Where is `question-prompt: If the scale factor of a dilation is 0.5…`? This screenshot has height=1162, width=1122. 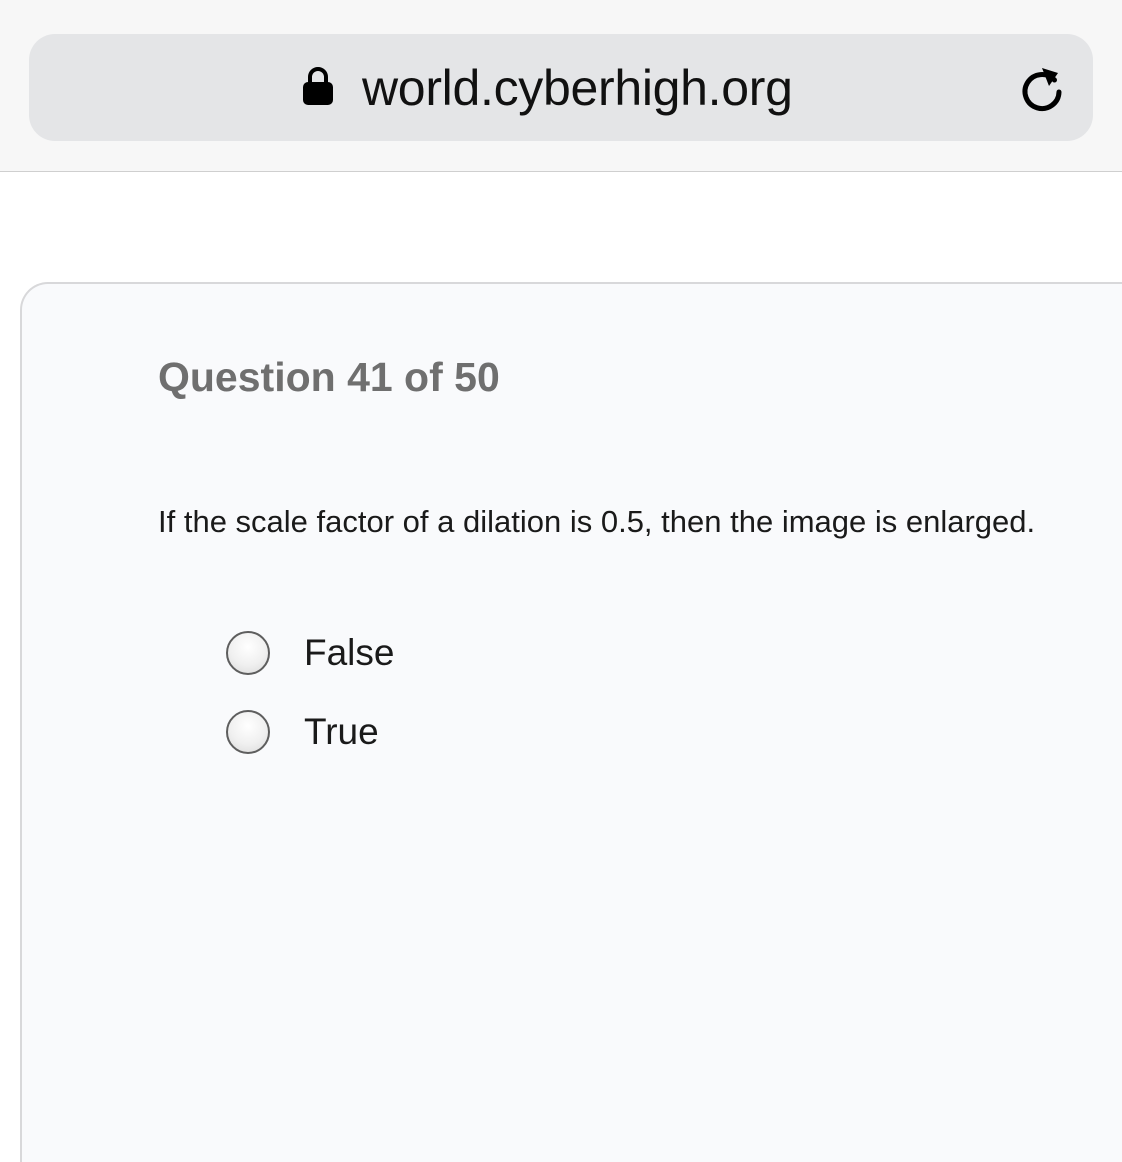 question-prompt: If the scale factor of a dilation is 0.5… is located at coordinates (597, 521).